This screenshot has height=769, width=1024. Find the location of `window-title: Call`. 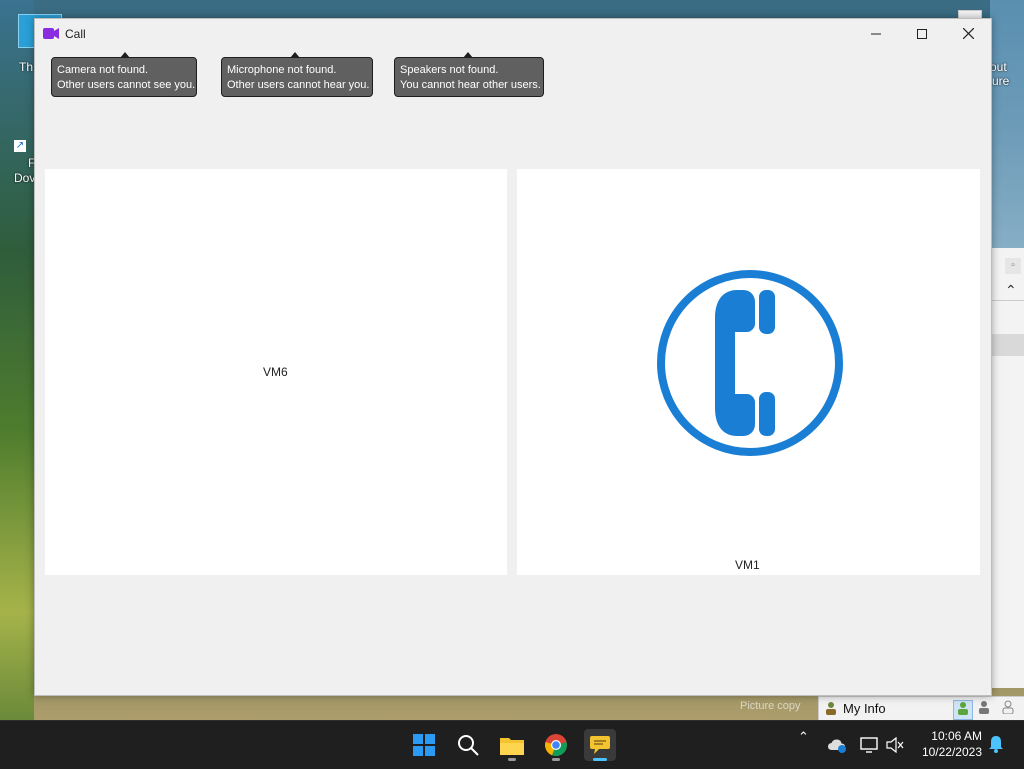

window-title: Call is located at coordinates (75, 34).